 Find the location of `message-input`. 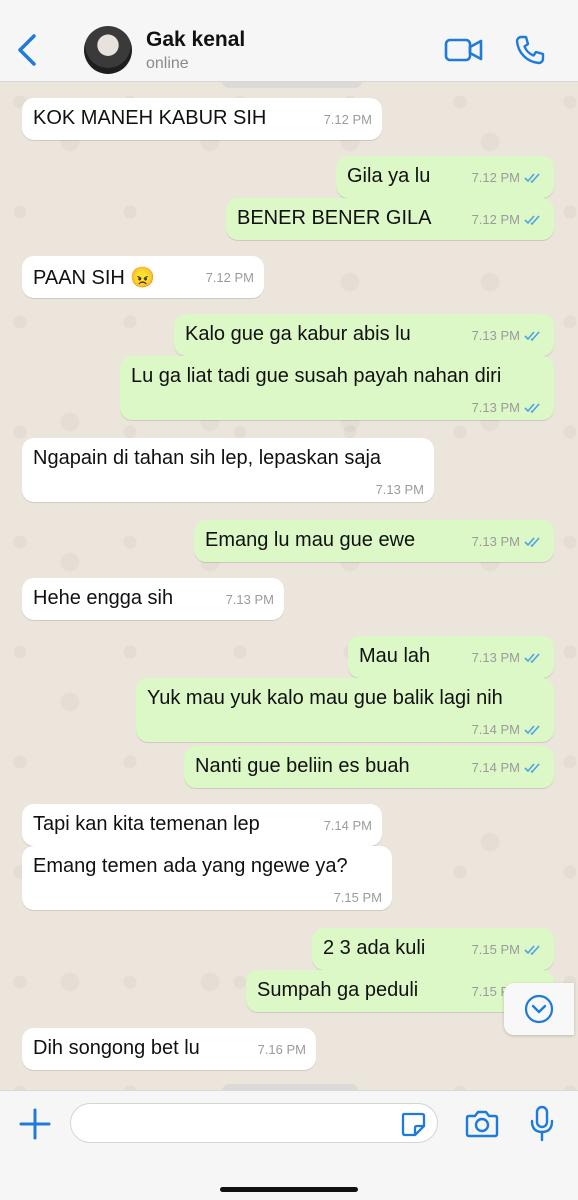

message-input is located at coordinates (254, 1123).